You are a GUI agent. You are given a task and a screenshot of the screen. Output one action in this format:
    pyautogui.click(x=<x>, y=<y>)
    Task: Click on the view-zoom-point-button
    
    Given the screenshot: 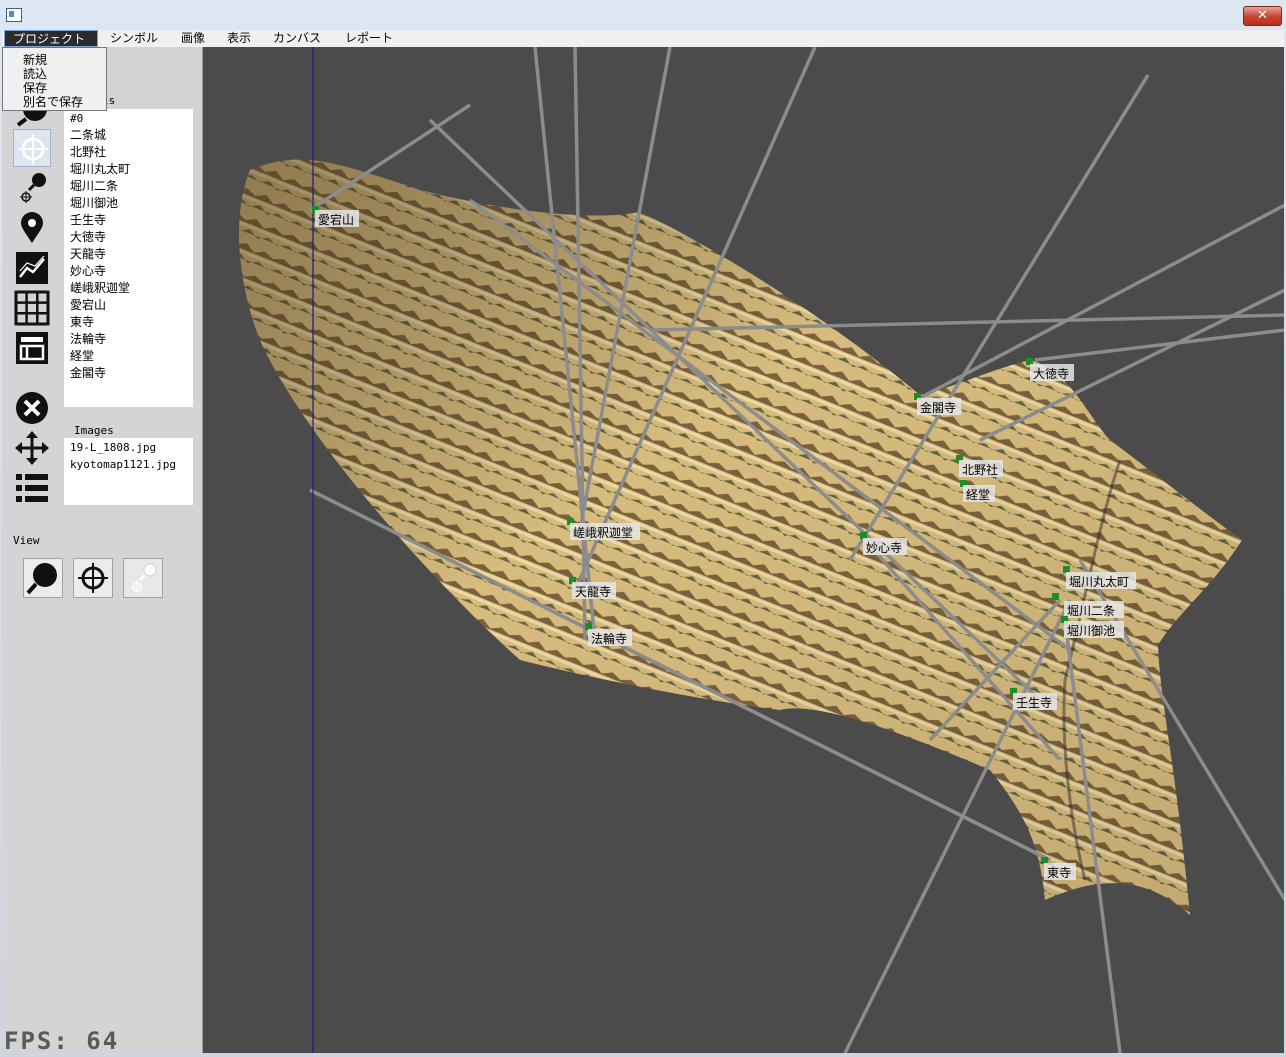 What is the action you would take?
    pyautogui.click(x=143, y=578)
    